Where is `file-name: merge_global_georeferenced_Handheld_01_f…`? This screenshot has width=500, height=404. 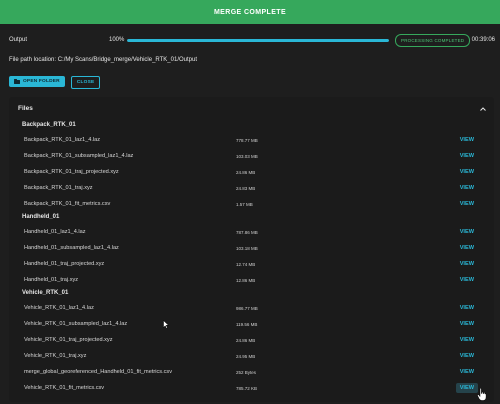
file-name: merge_global_georeferenced_Handheld_01_f… is located at coordinates (98, 372).